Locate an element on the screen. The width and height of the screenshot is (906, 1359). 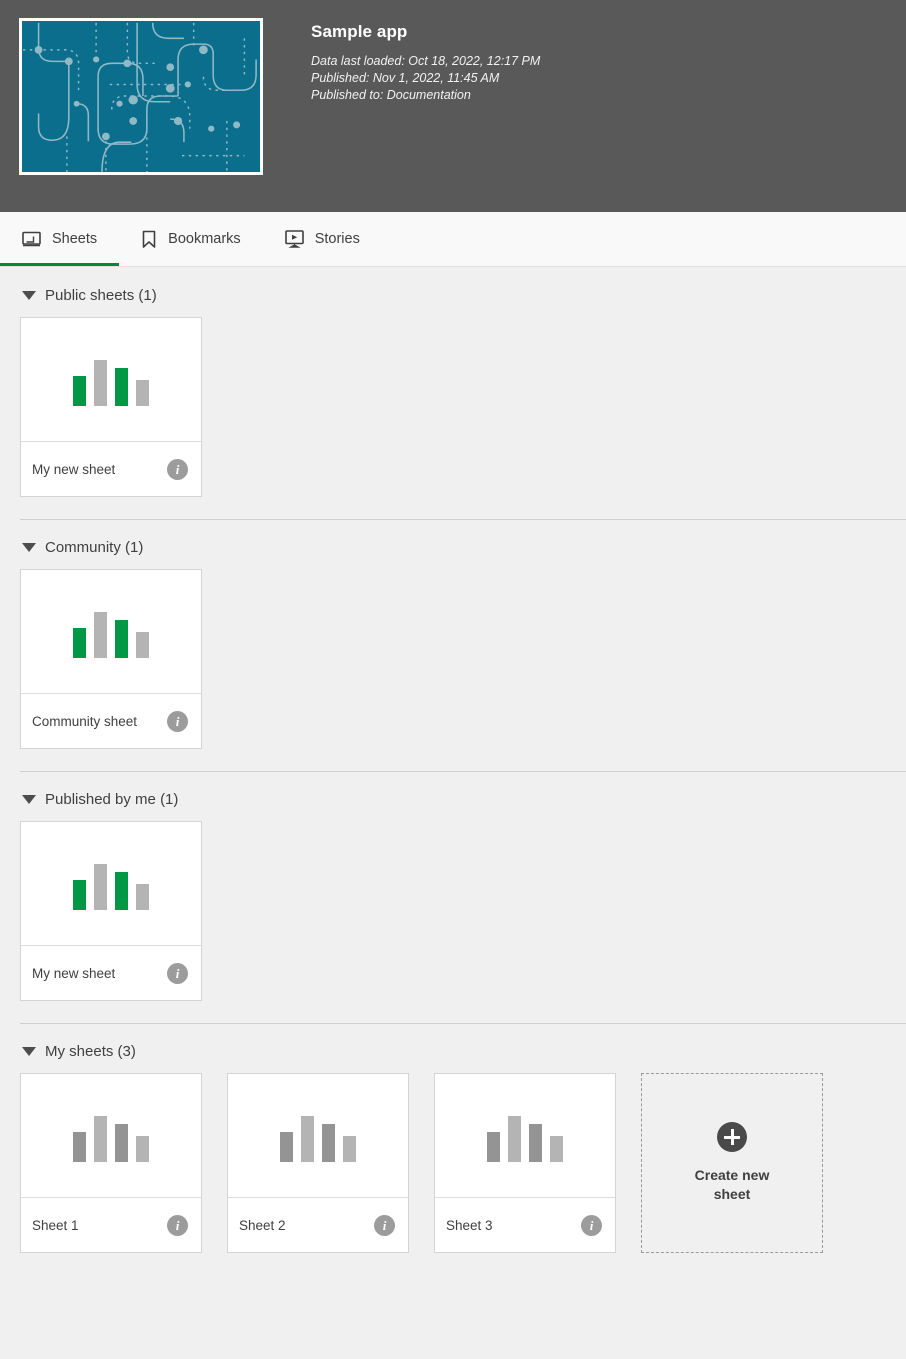
app-meta-published-to: Published to: Documentation is located at coordinates (391, 95).